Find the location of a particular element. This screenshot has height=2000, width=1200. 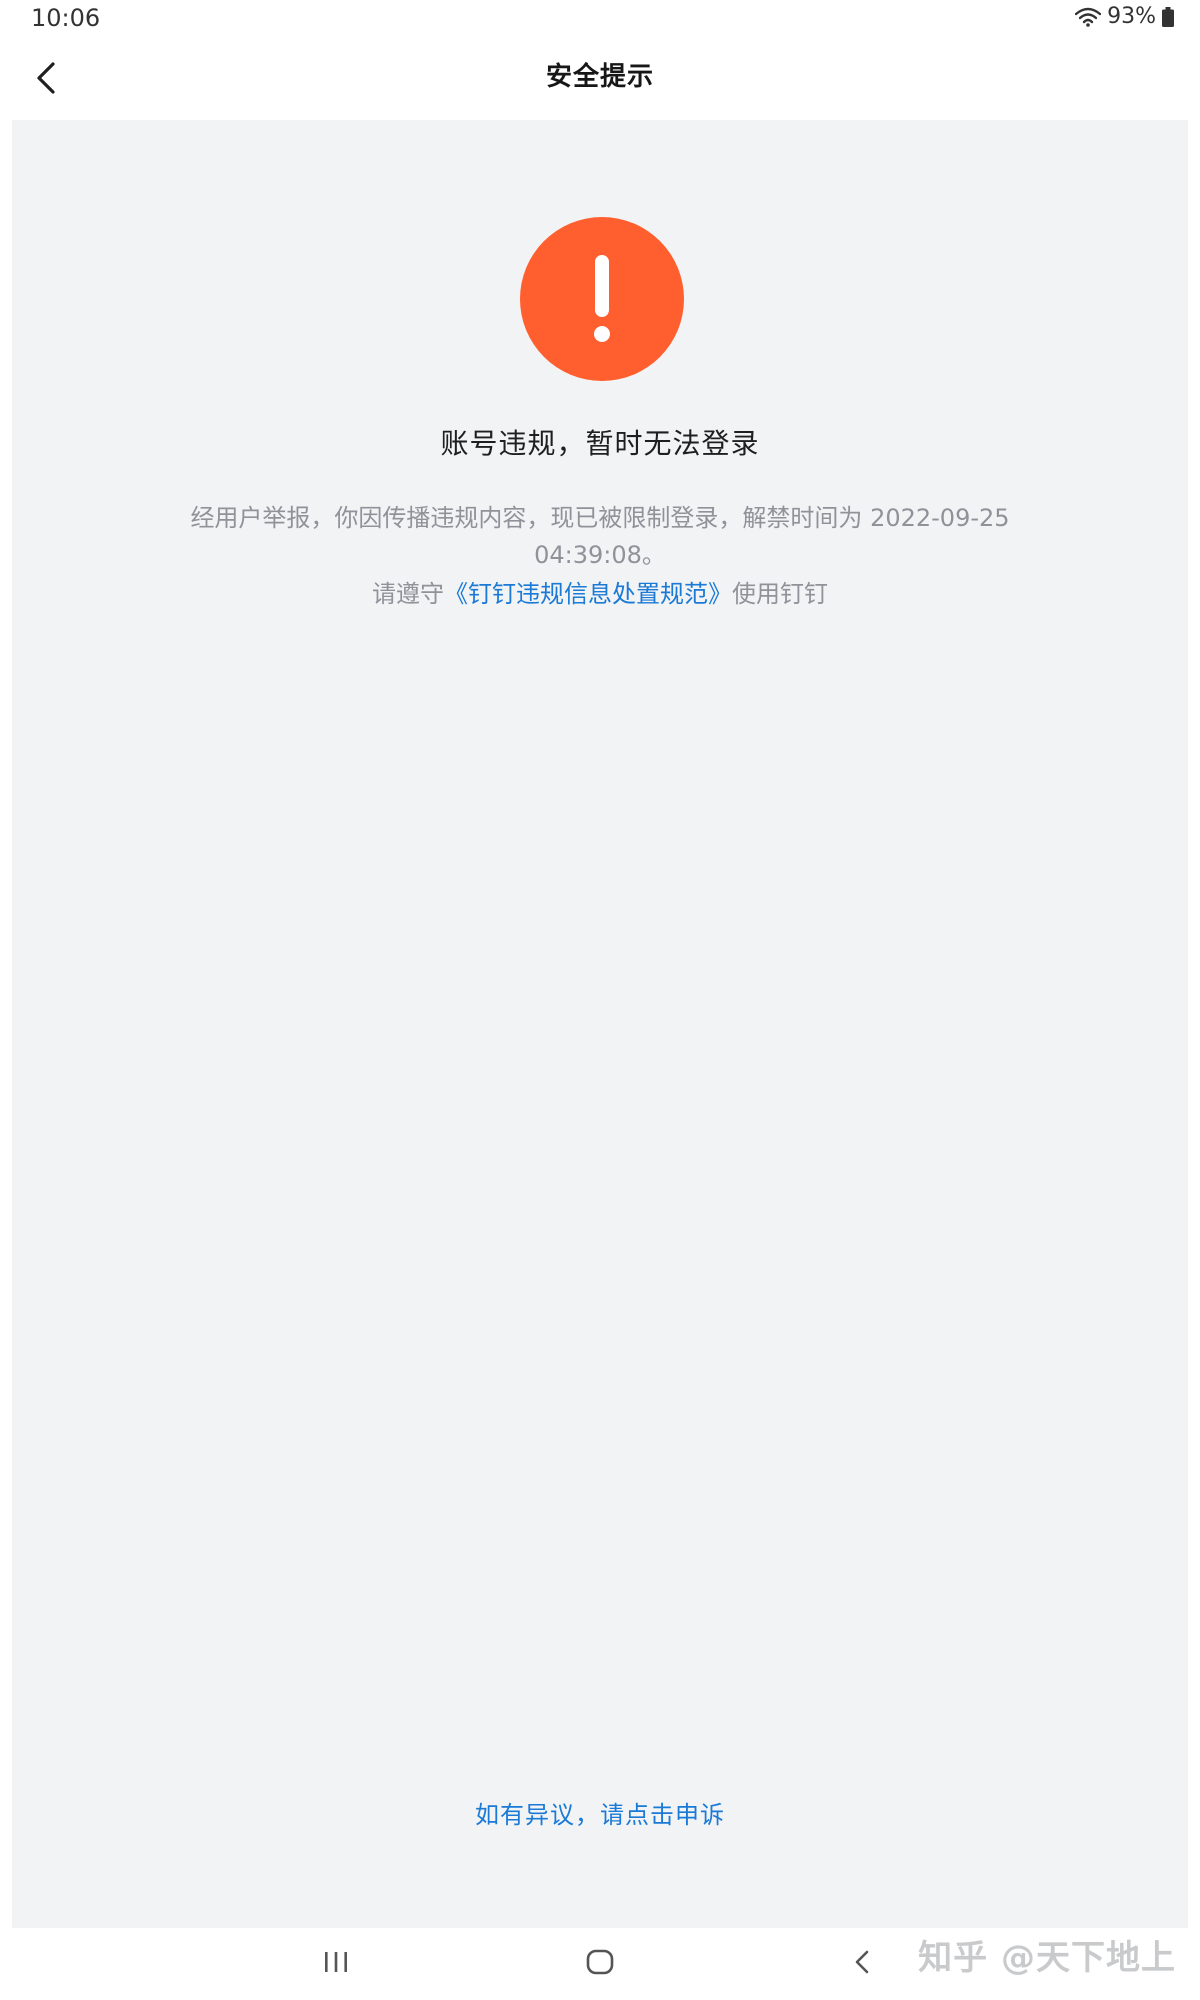

policy-prefix: 请遵守 is located at coordinates (408, 594).